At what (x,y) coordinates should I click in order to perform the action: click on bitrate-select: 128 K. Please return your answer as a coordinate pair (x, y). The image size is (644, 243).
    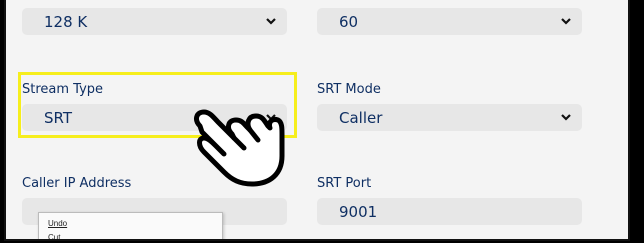
    Looking at the image, I should click on (154, 21).